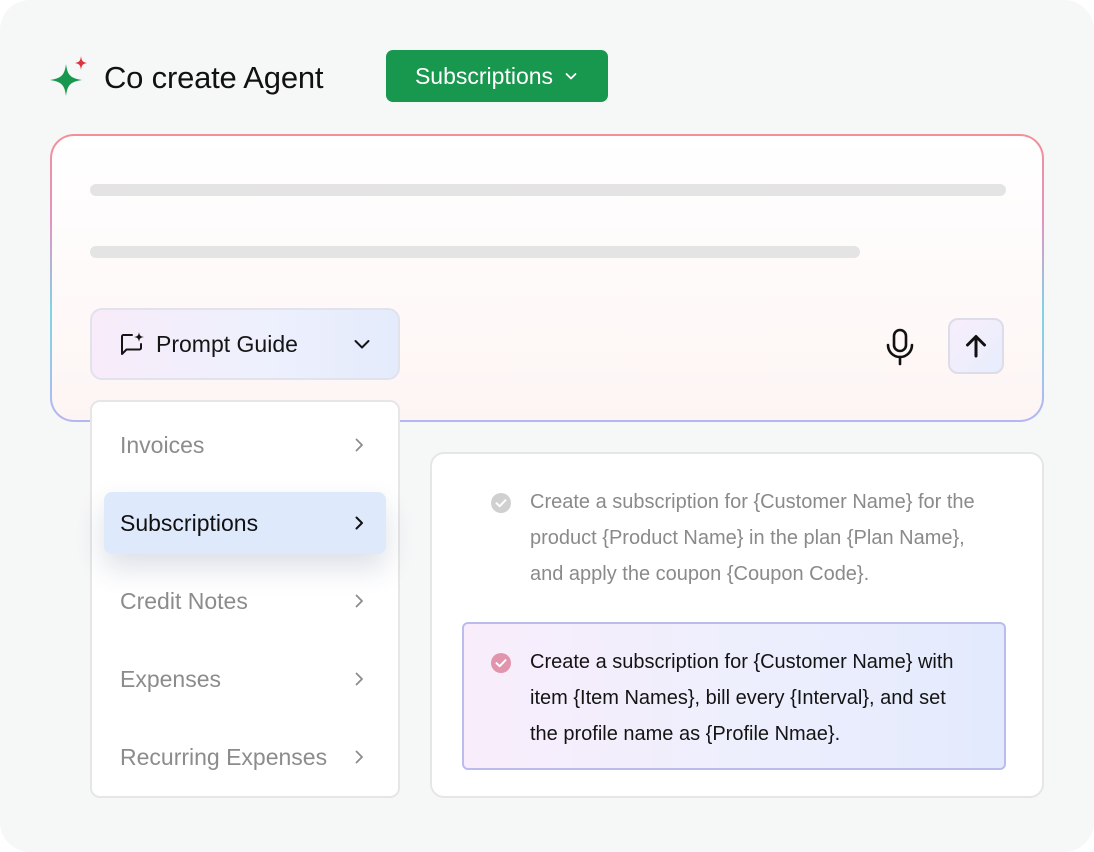 The height and width of the screenshot is (852, 1094). Describe the element at coordinates (900, 346) in the screenshot. I see `microphone-icon` at that location.